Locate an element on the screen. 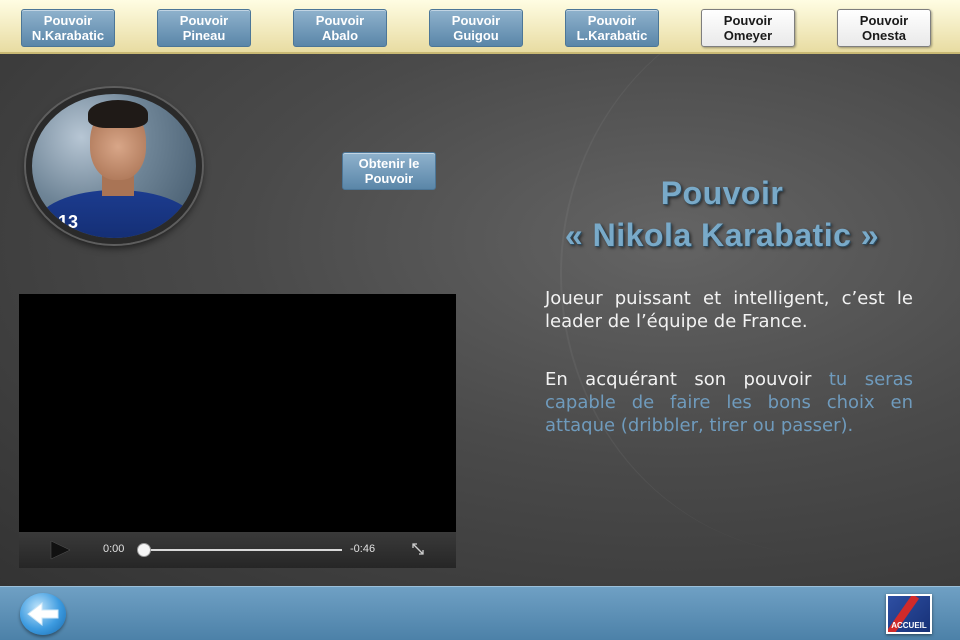 This screenshot has width=960, height=640. remaining-time: -0:46 is located at coordinates (363, 549).